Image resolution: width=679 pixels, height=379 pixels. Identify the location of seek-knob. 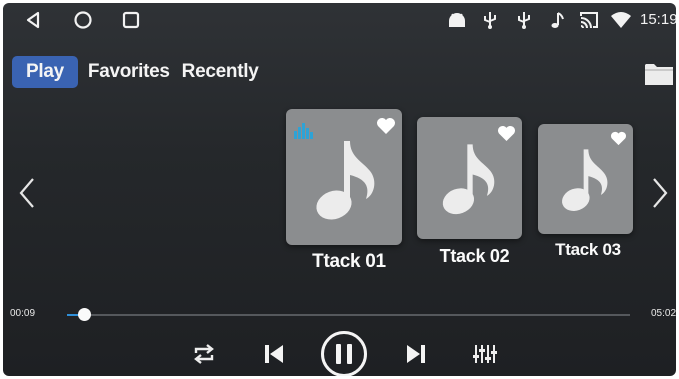
(84, 314).